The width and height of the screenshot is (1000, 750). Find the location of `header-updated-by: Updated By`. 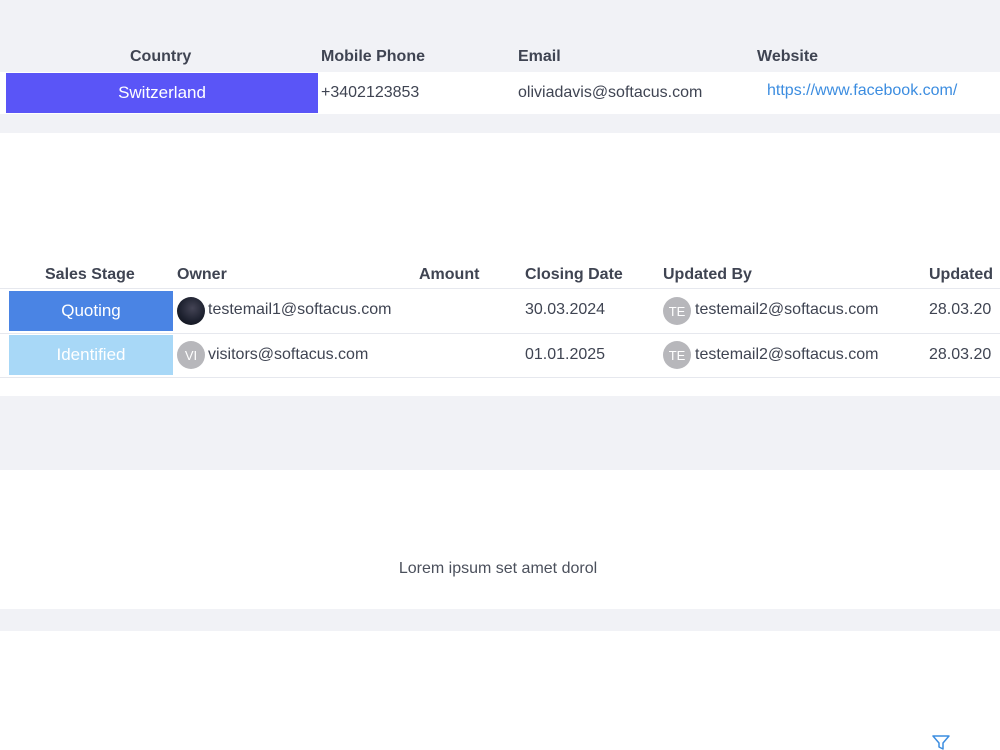

header-updated-by: Updated By is located at coordinates (707, 274).